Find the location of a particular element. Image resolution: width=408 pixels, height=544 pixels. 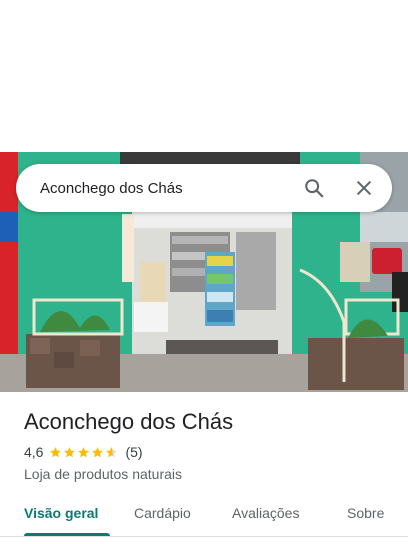

review-count: (5) is located at coordinates (133, 452).